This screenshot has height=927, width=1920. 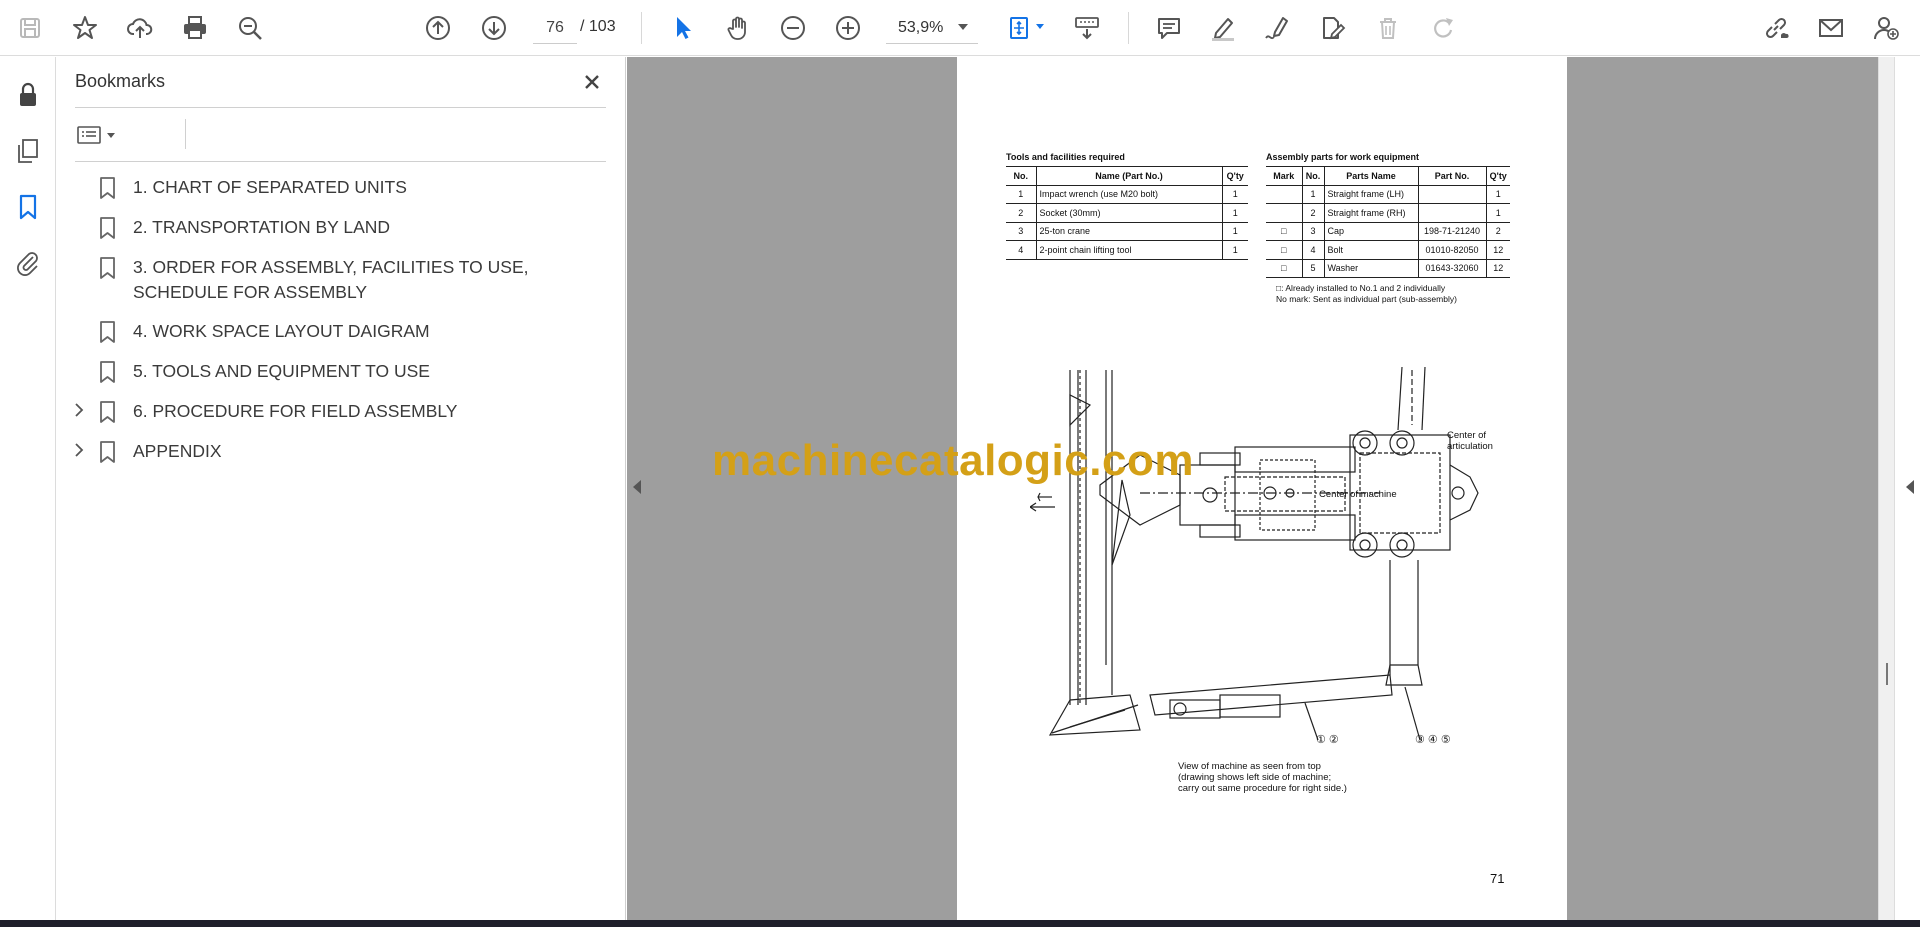 What do you see at coordinates (1370, 194) in the screenshot?
I see `table-cell: Straight frame (LH)` at bounding box center [1370, 194].